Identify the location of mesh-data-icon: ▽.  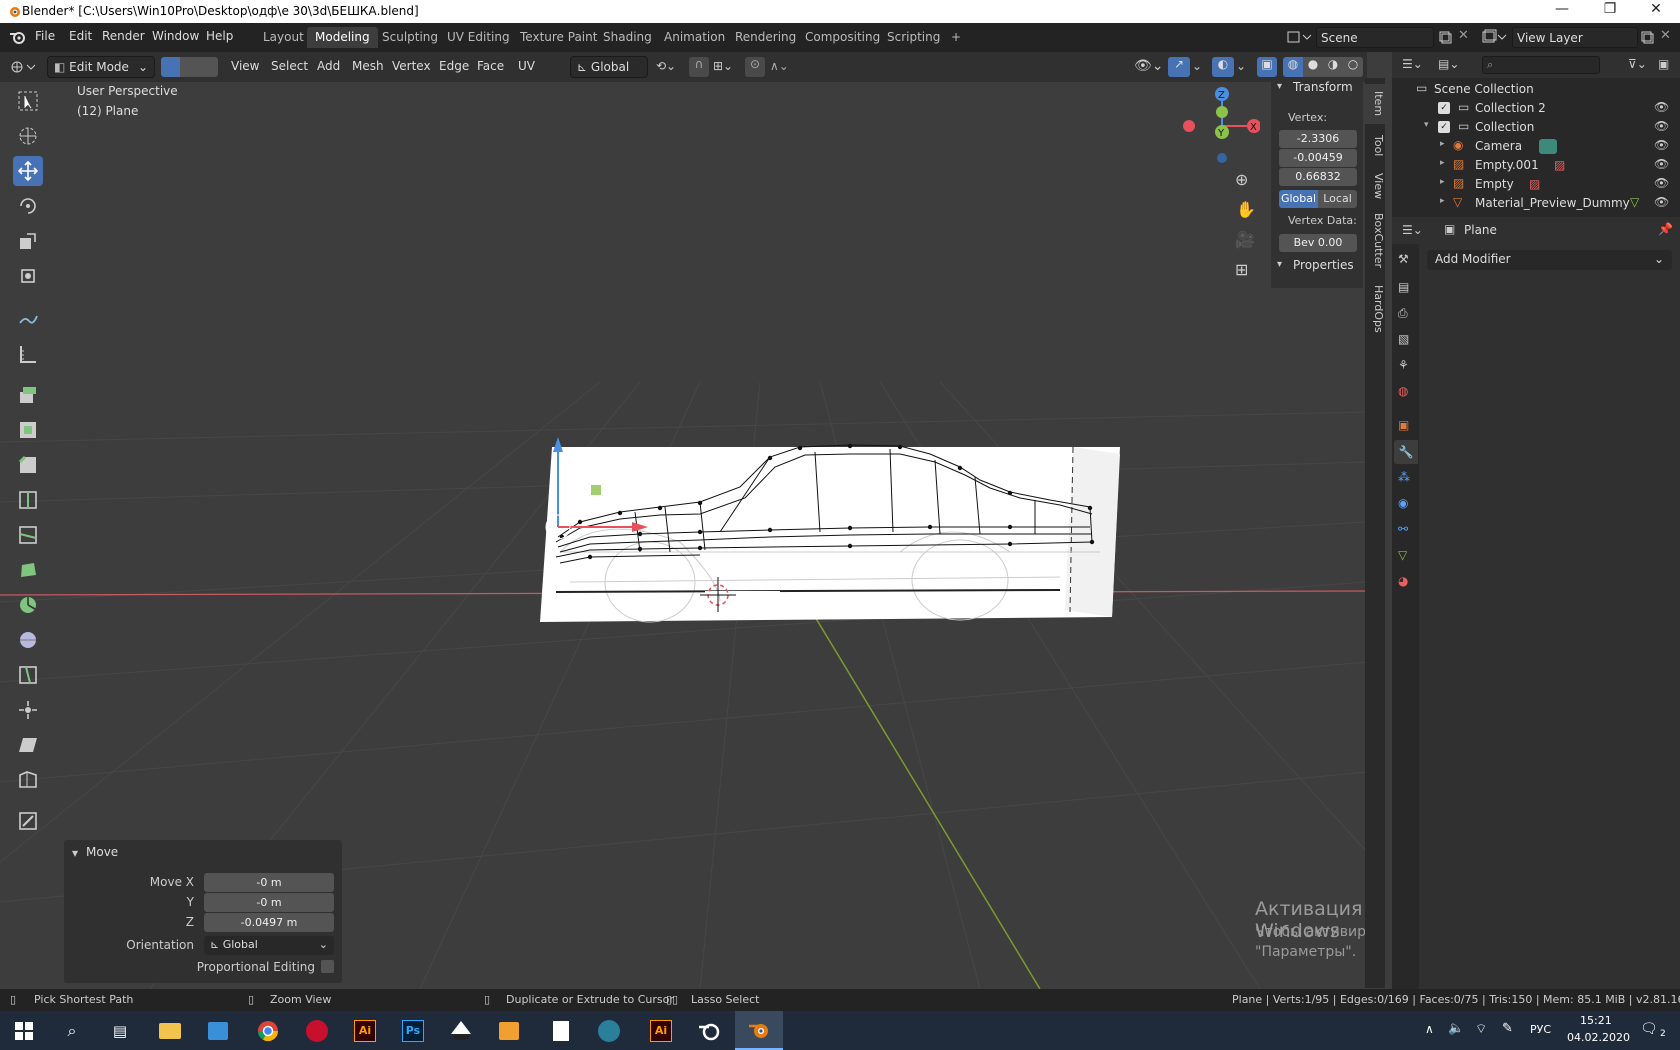
(1634, 202).